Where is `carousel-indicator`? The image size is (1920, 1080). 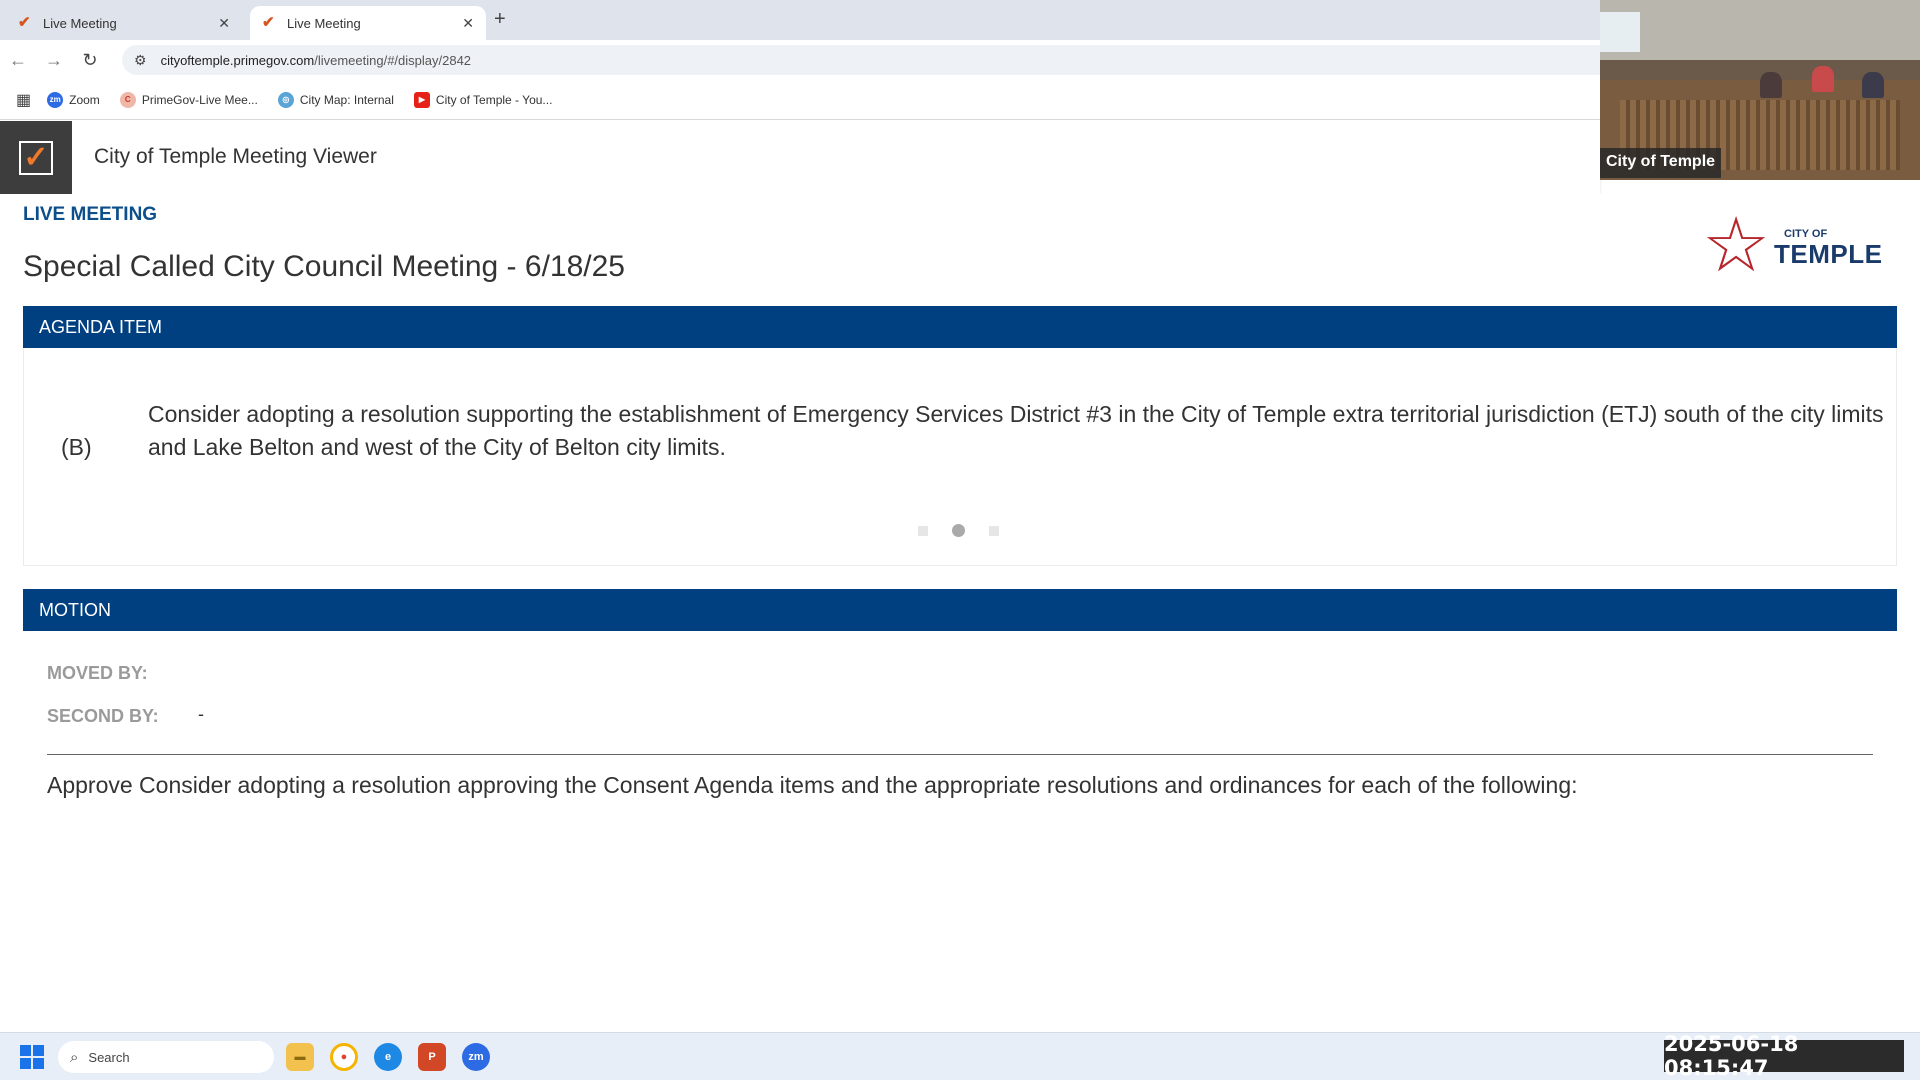 carousel-indicator is located at coordinates (958, 530).